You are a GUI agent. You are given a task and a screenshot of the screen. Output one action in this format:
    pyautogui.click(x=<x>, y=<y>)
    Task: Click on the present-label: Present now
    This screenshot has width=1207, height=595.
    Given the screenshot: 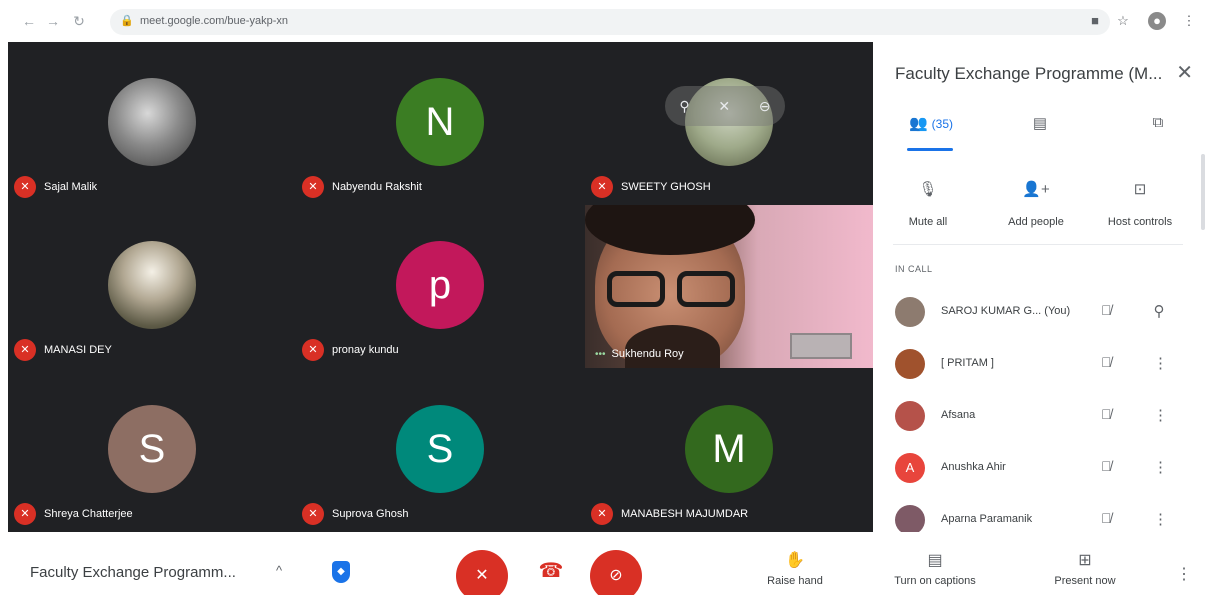 What is the action you would take?
    pyautogui.click(x=1085, y=581)
    